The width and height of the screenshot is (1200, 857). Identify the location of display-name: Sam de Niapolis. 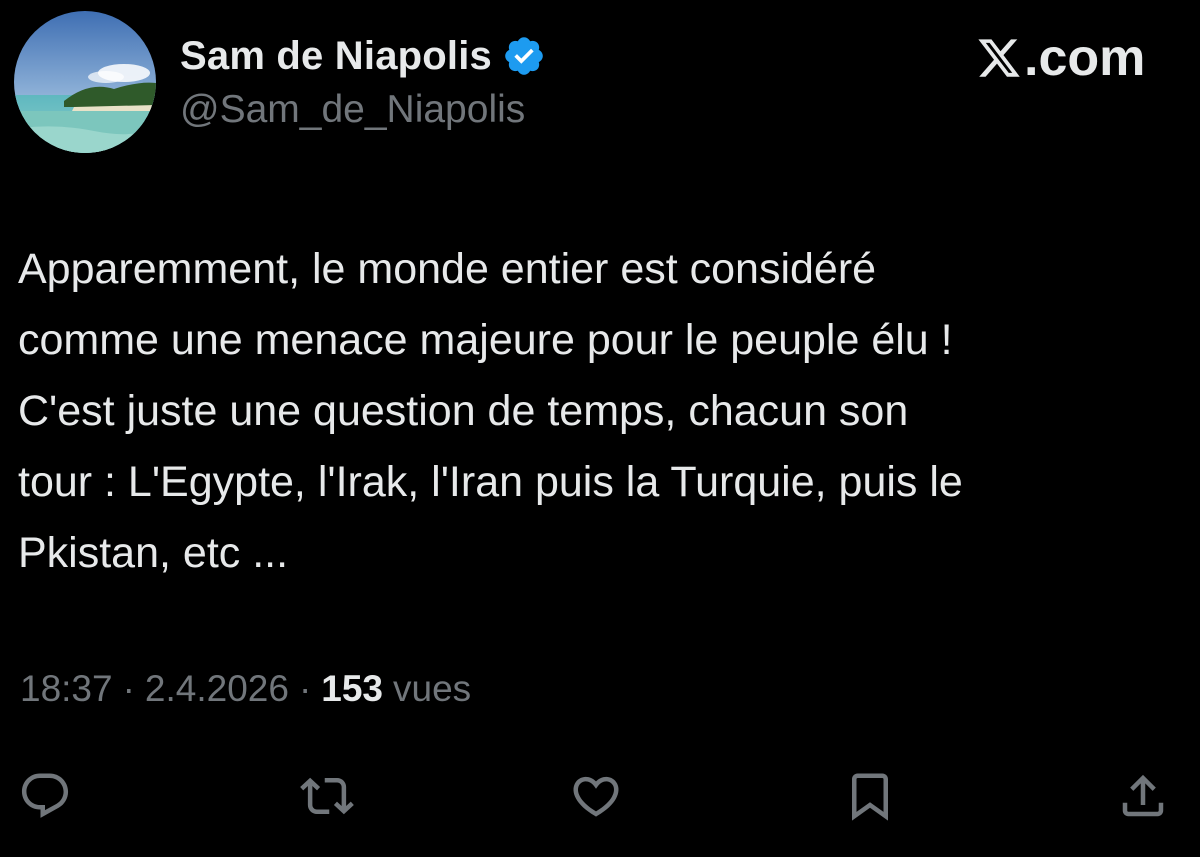
(336, 56).